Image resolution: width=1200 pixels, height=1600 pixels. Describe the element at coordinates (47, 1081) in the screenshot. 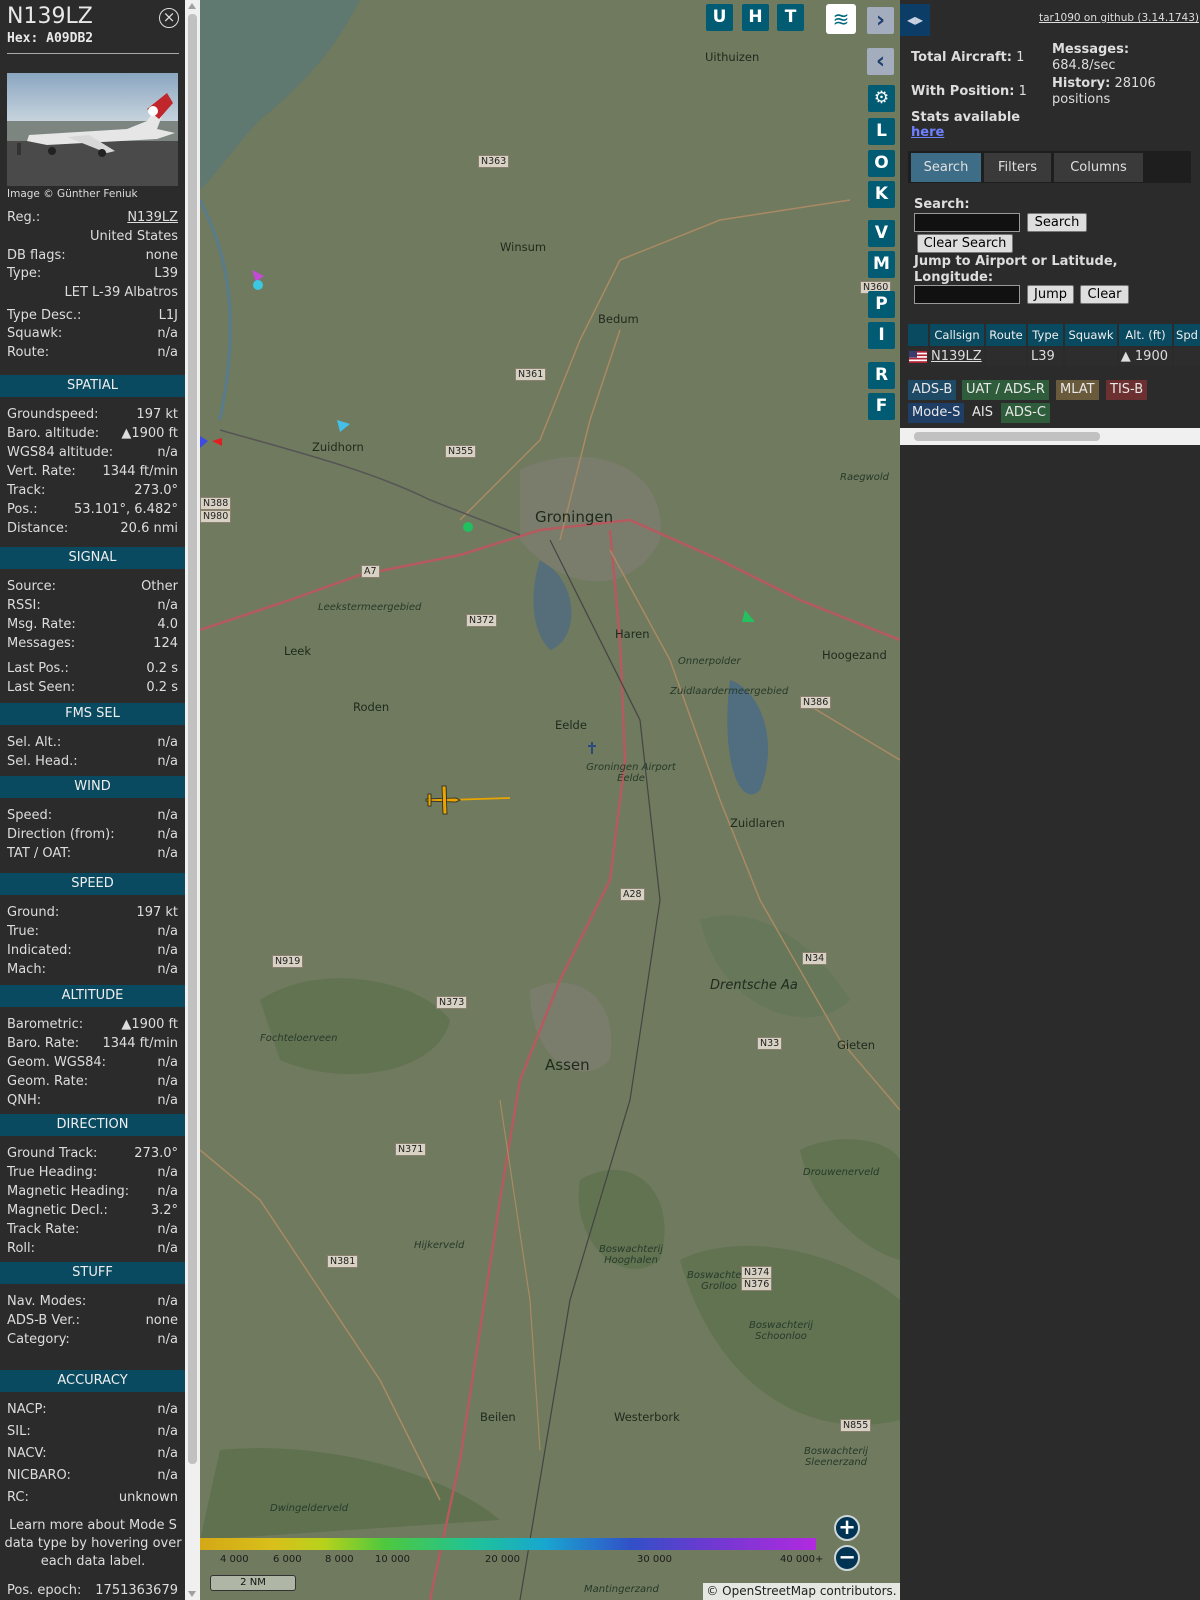

I see `info-row-label: Geom. Rate:` at that location.